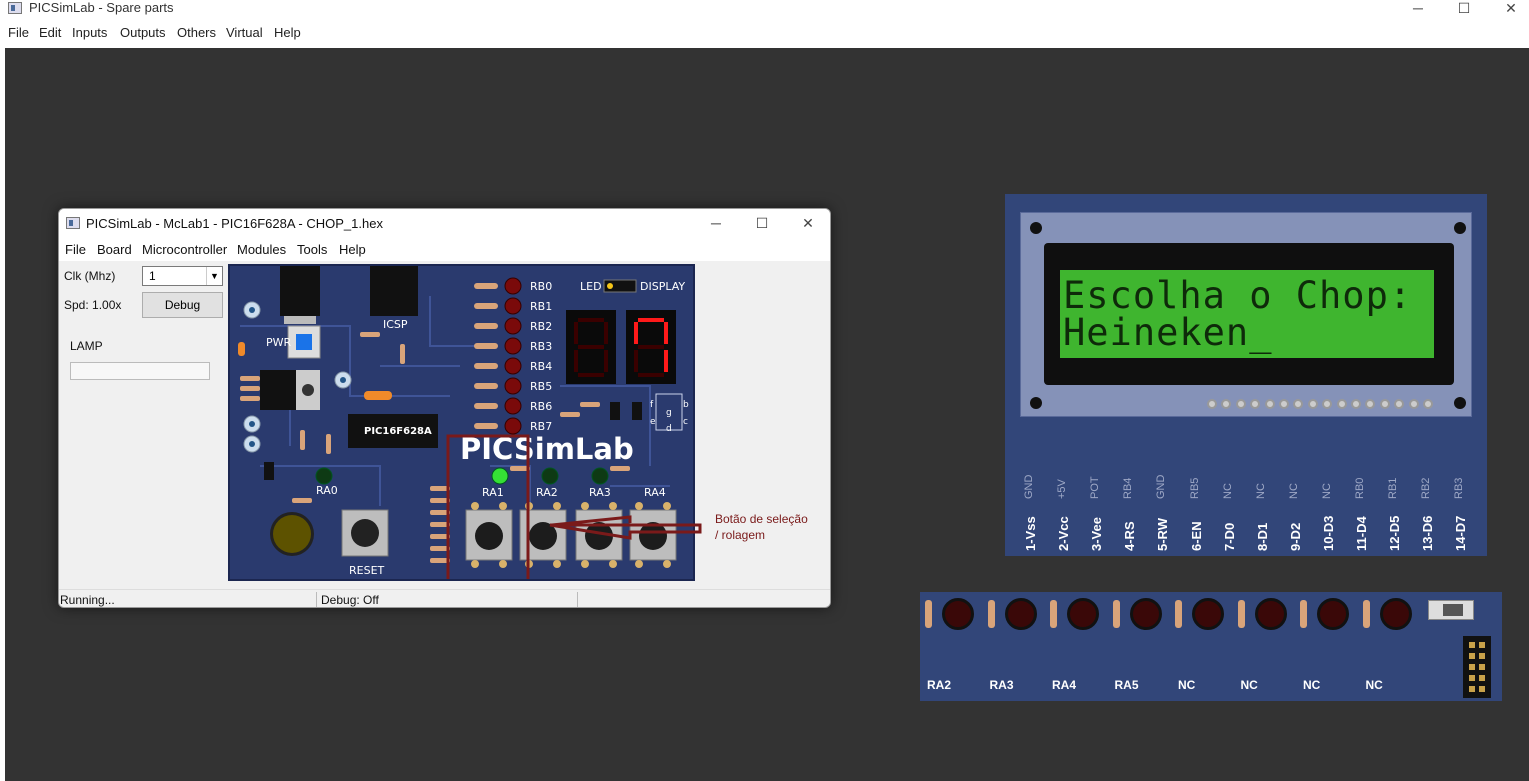 Image resolution: width=1529 pixels, height=781 pixels. Describe the element at coordinates (1097, 534) in the screenshot. I see `lcd-pin-name: 3-Vee` at that location.